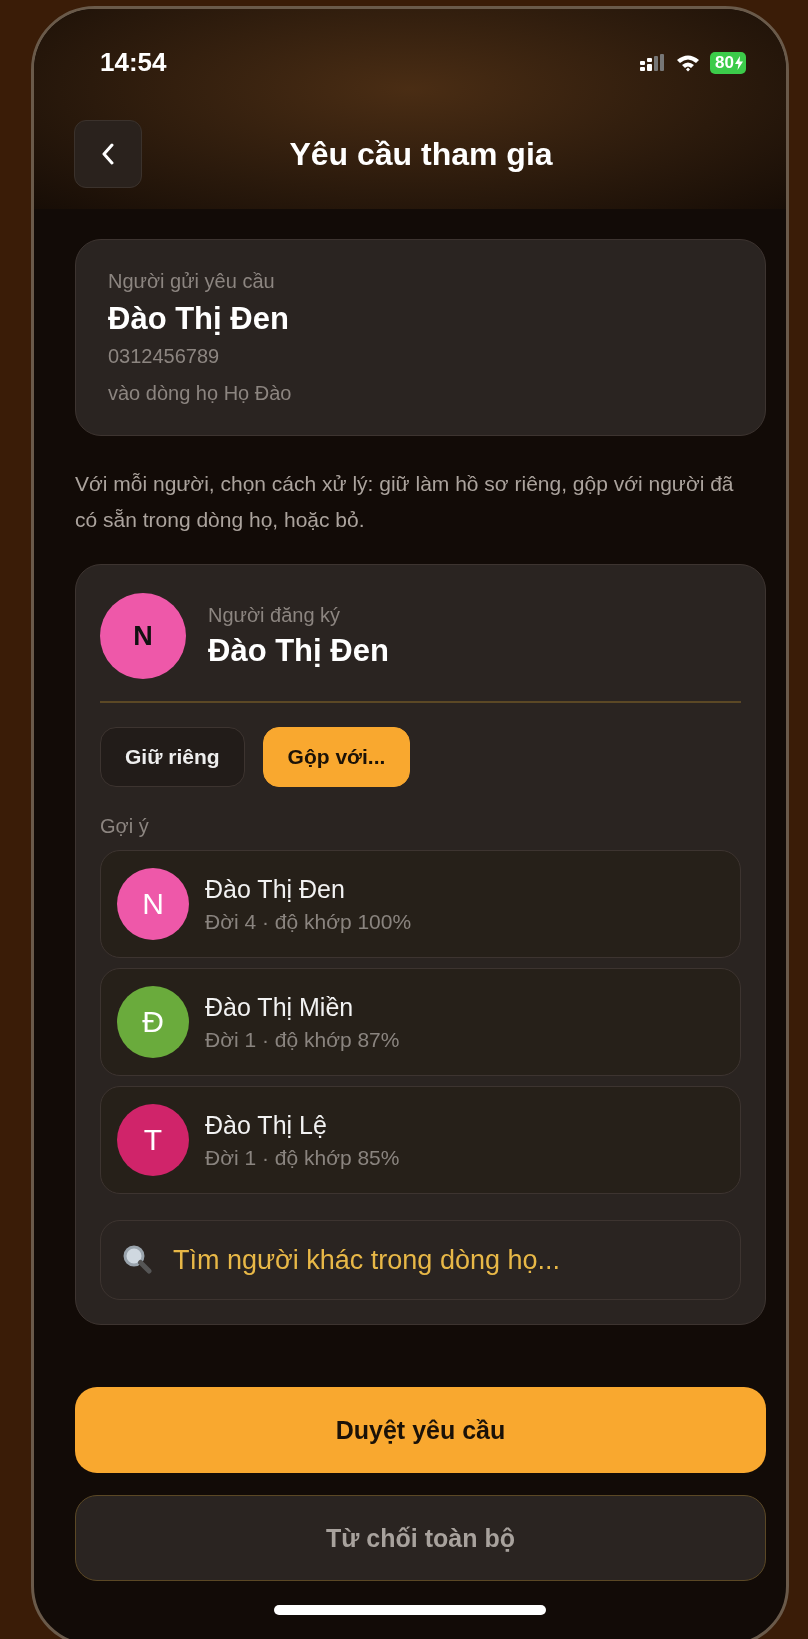 This screenshot has height=1639, width=808. What do you see at coordinates (137, 1259) in the screenshot?
I see `search-icon` at bounding box center [137, 1259].